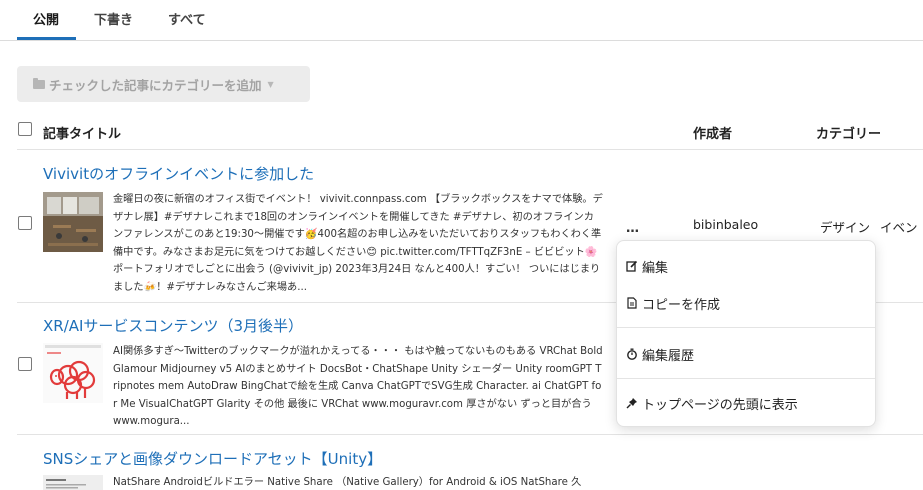 The width and height of the screenshot is (923, 490). What do you see at coordinates (726, 224) in the screenshot?
I see `post-author: bibinbaleo` at bounding box center [726, 224].